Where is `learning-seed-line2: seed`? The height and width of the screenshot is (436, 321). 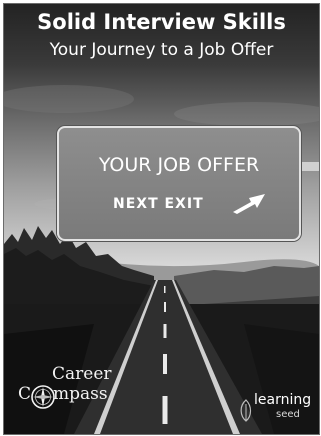 learning-seed-line2: seed is located at coordinates (288, 414).